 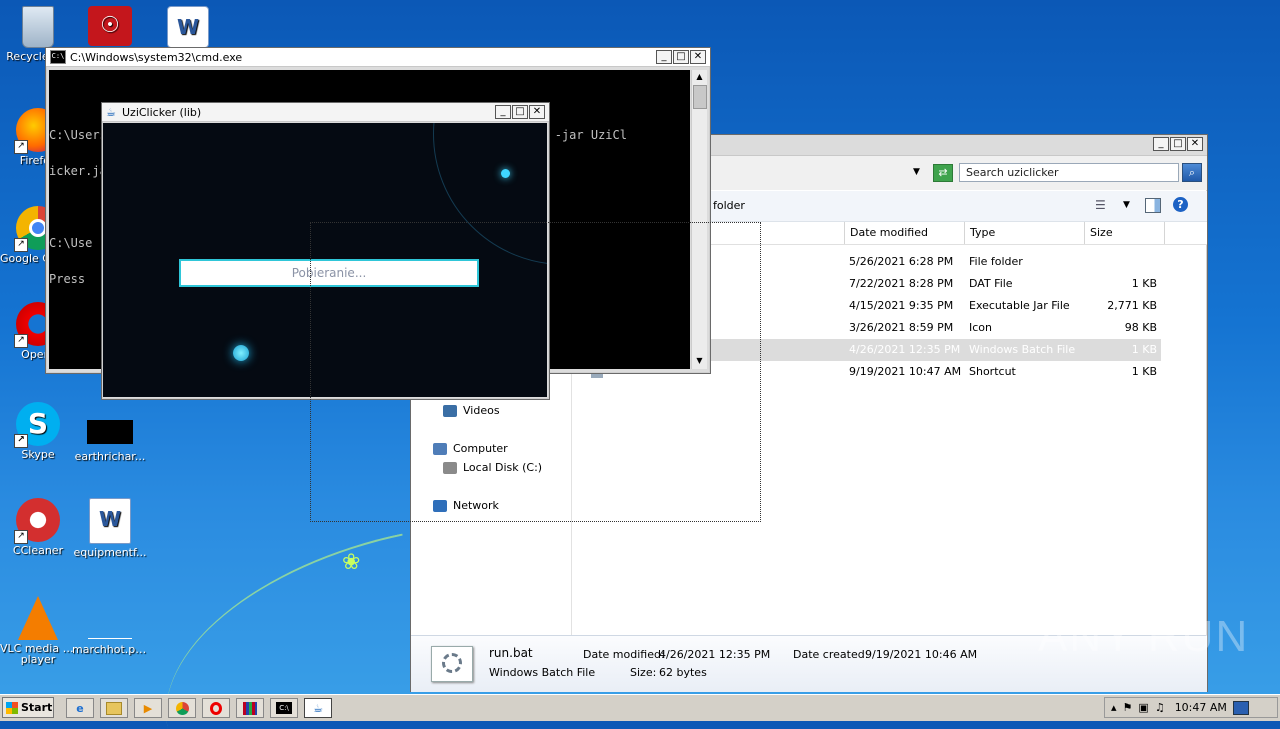 I want to click on details-date-created: 9/19/2021 10:46 AM, so click(x=921, y=654).